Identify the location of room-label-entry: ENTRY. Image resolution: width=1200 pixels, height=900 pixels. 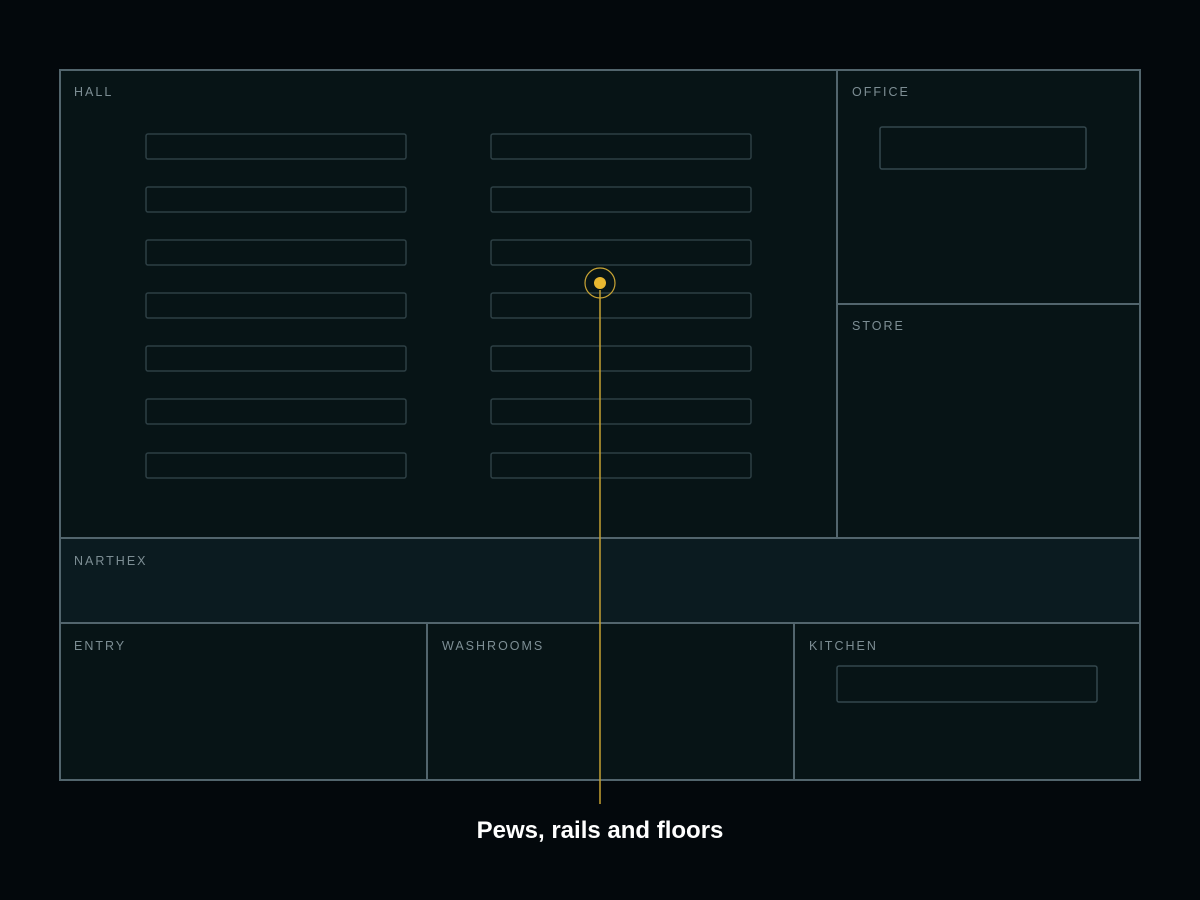
(100, 646).